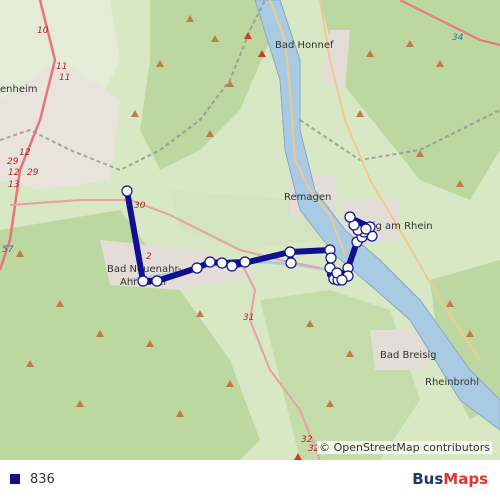  I want to click on road-number: 30, so click(140, 206).